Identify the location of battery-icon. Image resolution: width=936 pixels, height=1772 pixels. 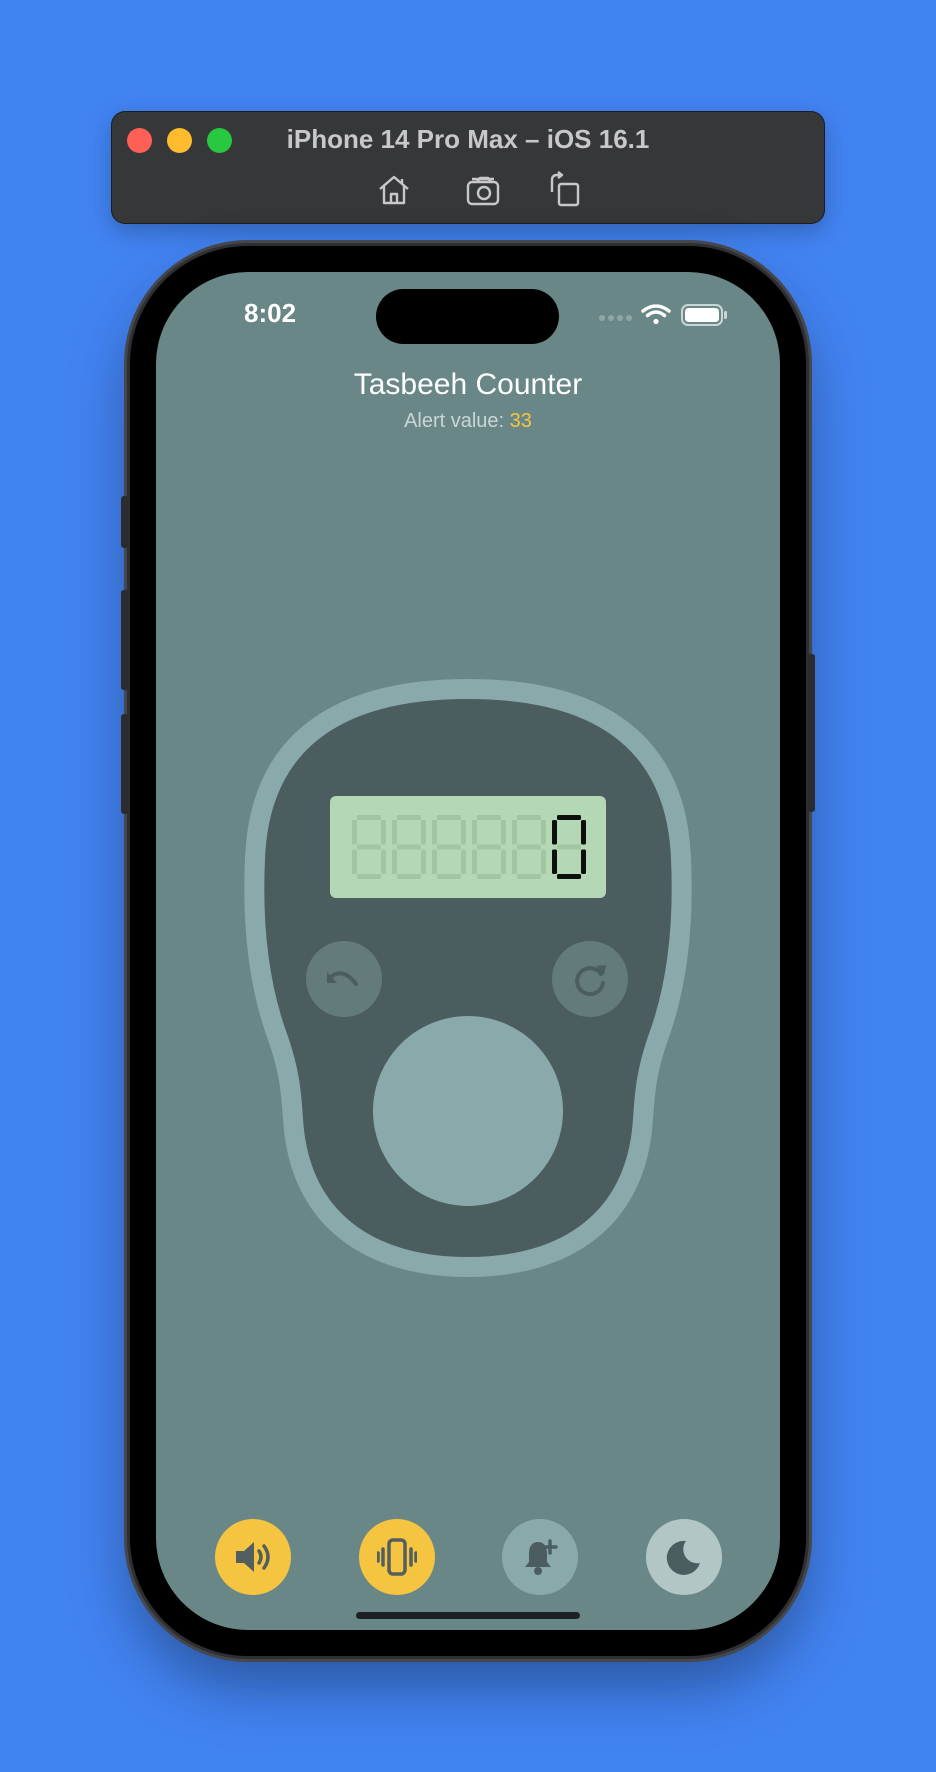
(704, 315).